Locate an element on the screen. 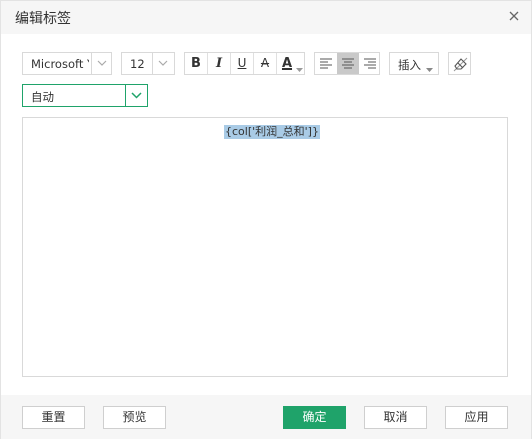  mode-select: 自动 is located at coordinates (85, 95).